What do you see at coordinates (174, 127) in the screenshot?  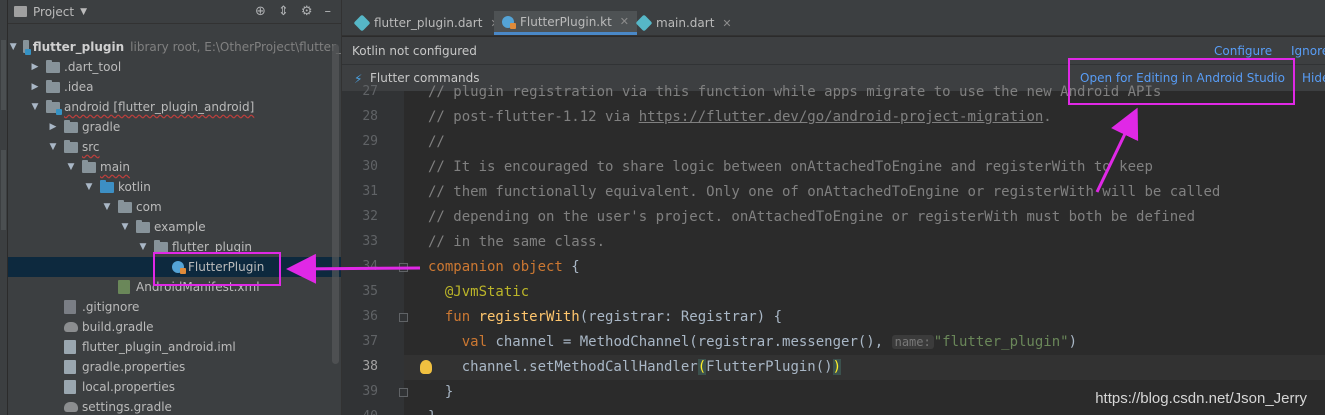 I see `tree-item: ▶ gradle` at bounding box center [174, 127].